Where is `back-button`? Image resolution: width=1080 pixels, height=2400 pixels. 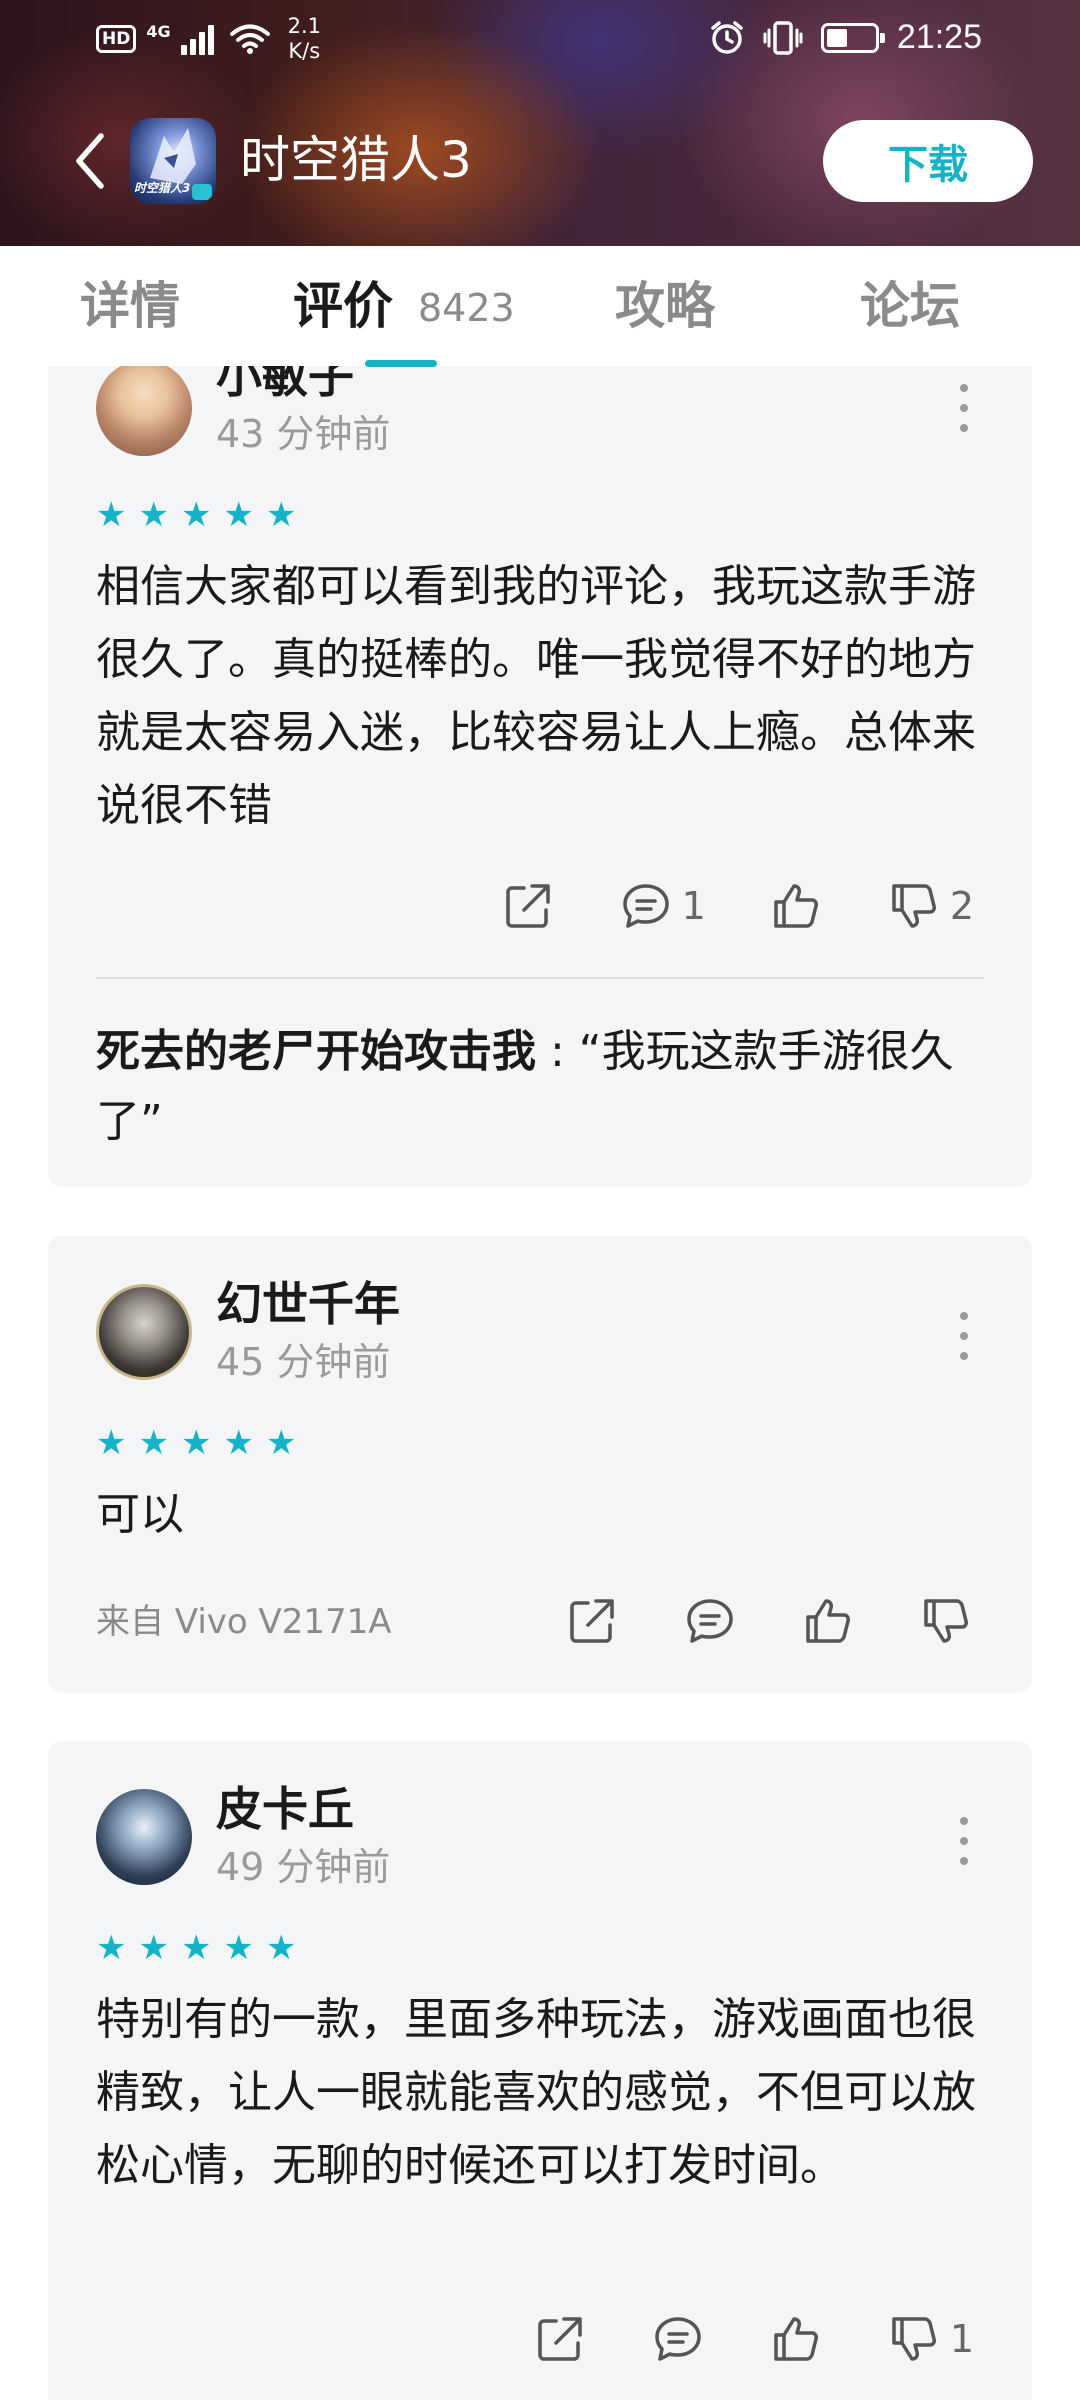
back-button is located at coordinates (90, 161).